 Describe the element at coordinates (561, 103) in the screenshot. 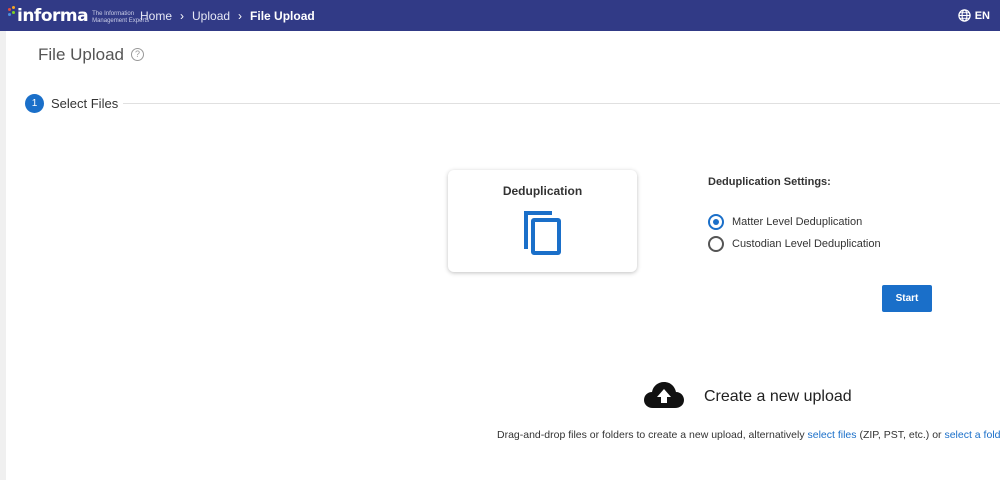

I see `stepper-divider` at that location.